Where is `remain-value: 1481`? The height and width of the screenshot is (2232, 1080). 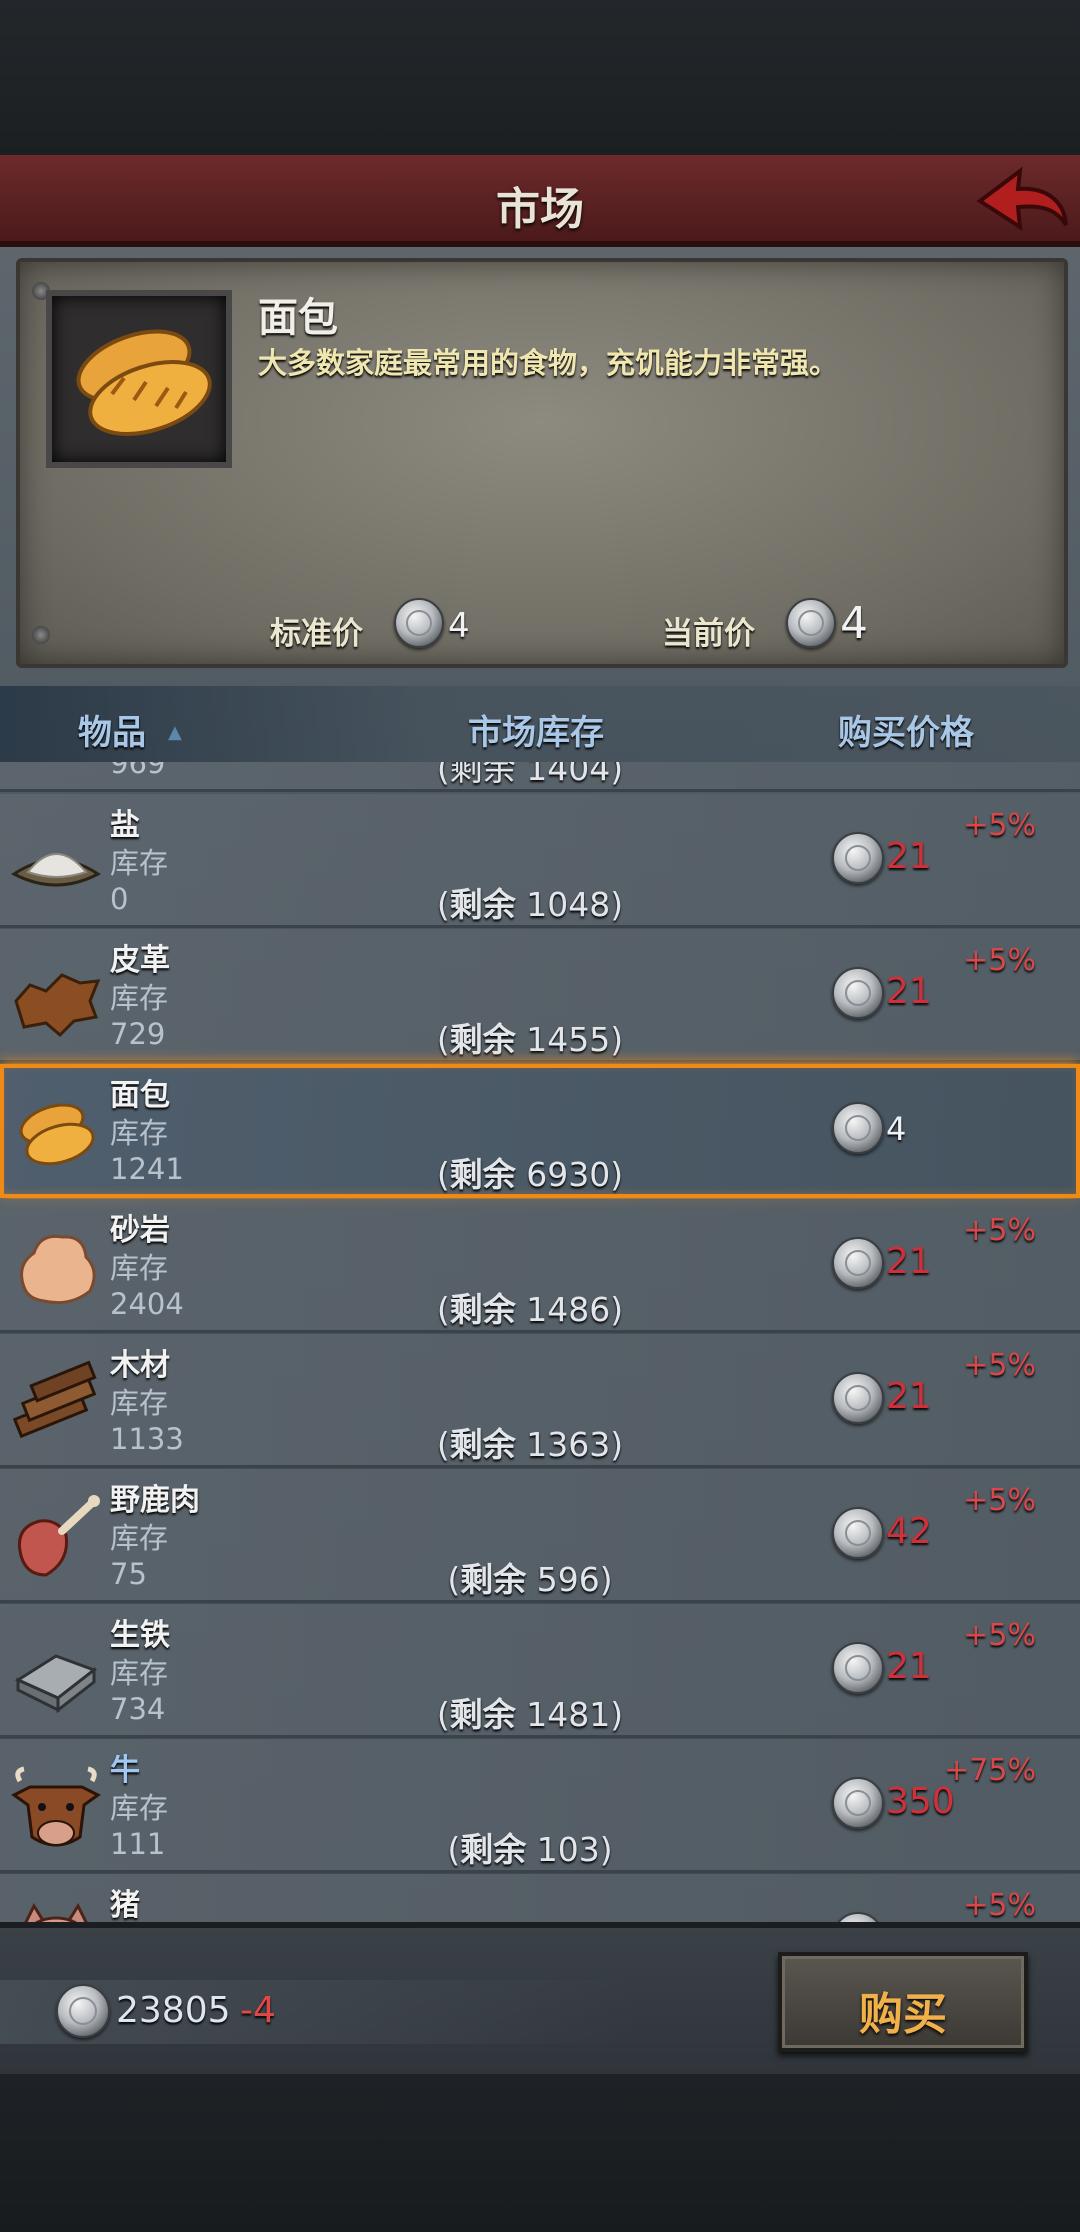 remain-value: 1481 is located at coordinates (568, 1714).